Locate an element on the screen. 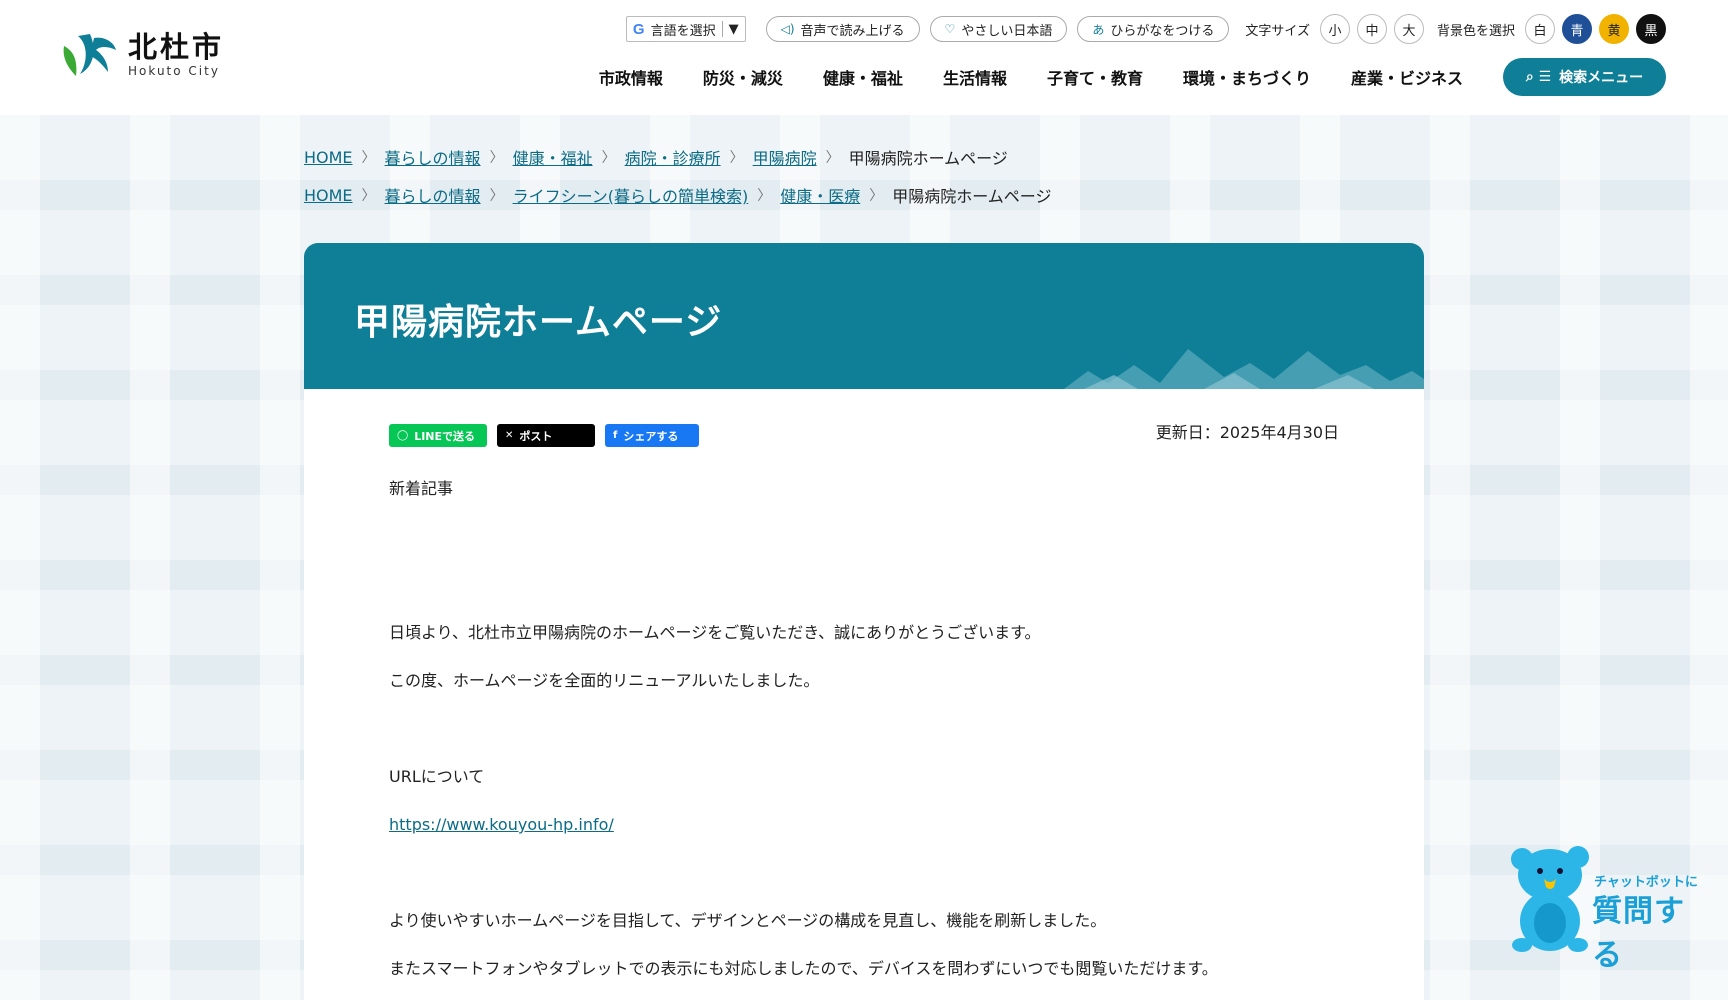 The width and height of the screenshot is (1728, 1000). x-post-label: ポスト is located at coordinates (536, 436).